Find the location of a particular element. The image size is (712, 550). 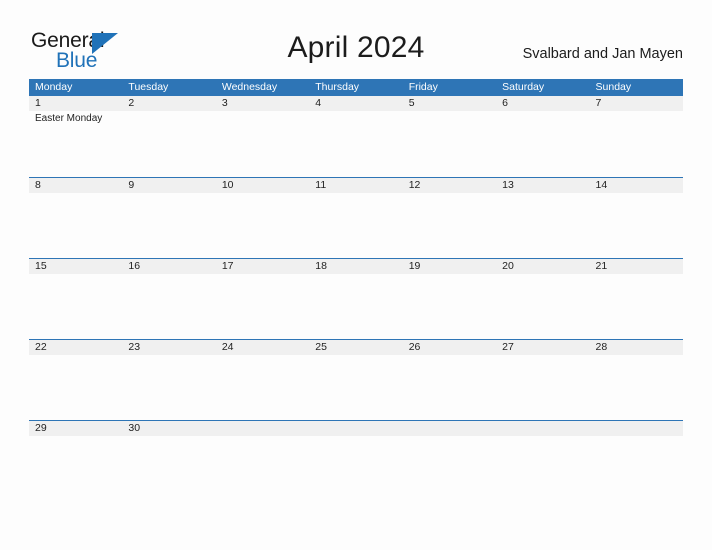

calendar-day-cell: 24 is located at coordinates (262, 380).